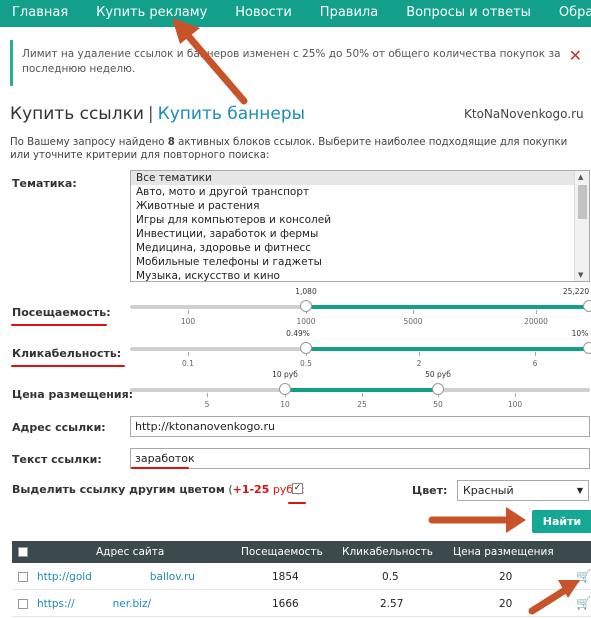 The height and width of the screenshot is (619, 591). I want to click on select-all-checkbox, so click(23, 552).